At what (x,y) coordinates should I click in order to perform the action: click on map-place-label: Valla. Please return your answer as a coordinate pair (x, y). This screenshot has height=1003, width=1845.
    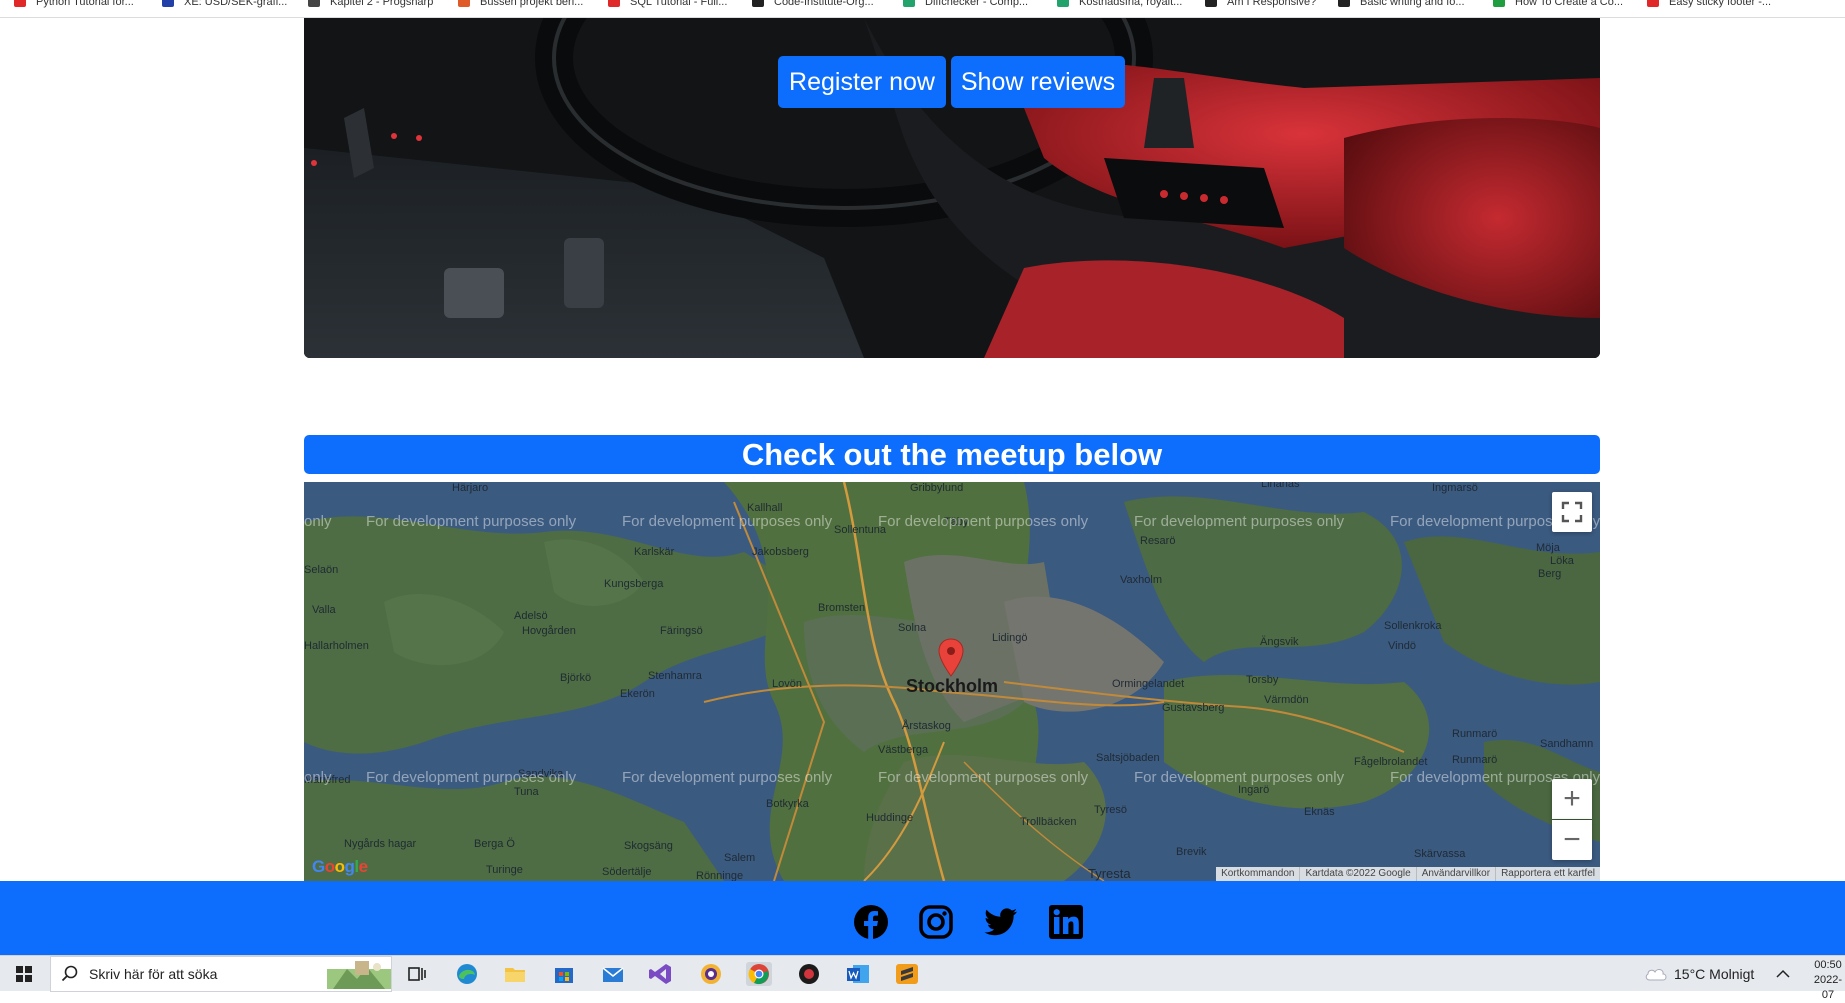
    Looking at the image, I should click on (324, 610).